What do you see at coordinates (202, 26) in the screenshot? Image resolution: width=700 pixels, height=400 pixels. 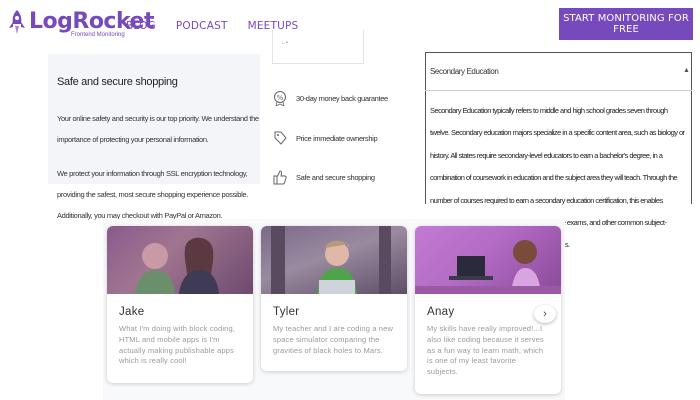 I see `nav-podcast: PODCAST` at bounding box center [202, 26].